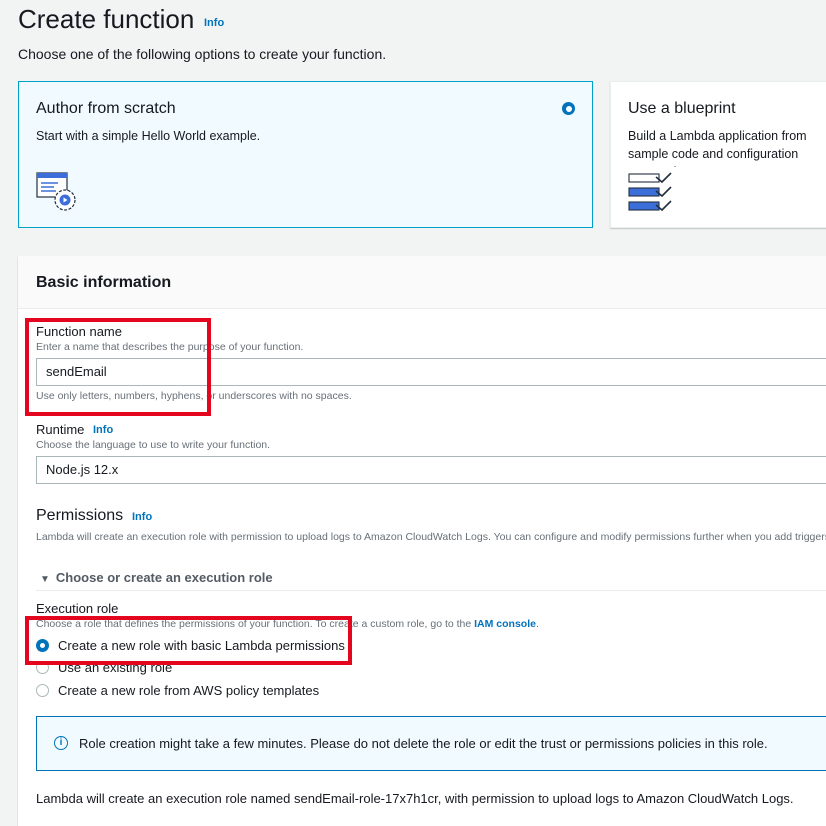 The height and width of the screenshot is (826, 826). Describe the element at coordinates (537, 624) in the screenshot. I see `execution-role-description-end: .` at that location.